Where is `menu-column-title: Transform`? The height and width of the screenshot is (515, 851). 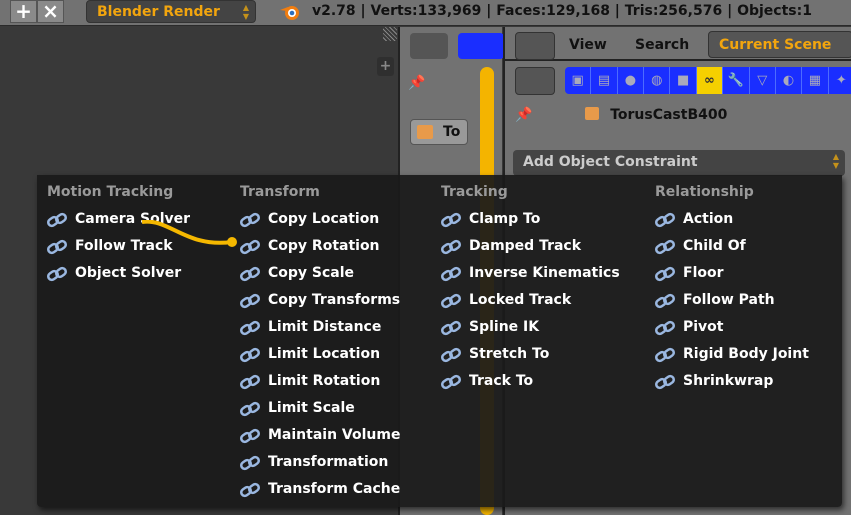 menu-column-title: Transform is located at coordinates (280, 192).